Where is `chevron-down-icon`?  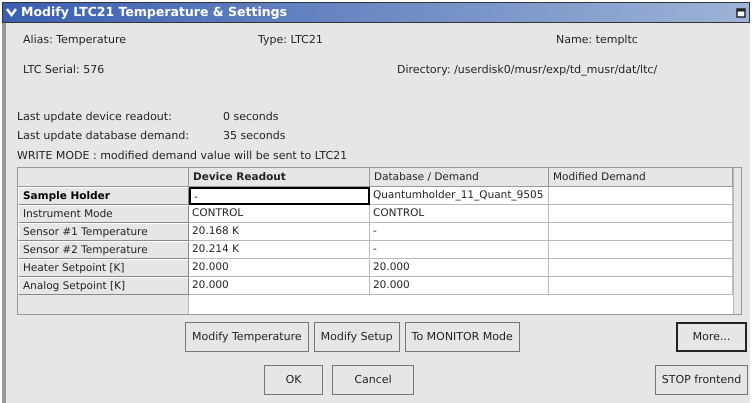
chevron-down-icon is located at coordinates (11, 12).